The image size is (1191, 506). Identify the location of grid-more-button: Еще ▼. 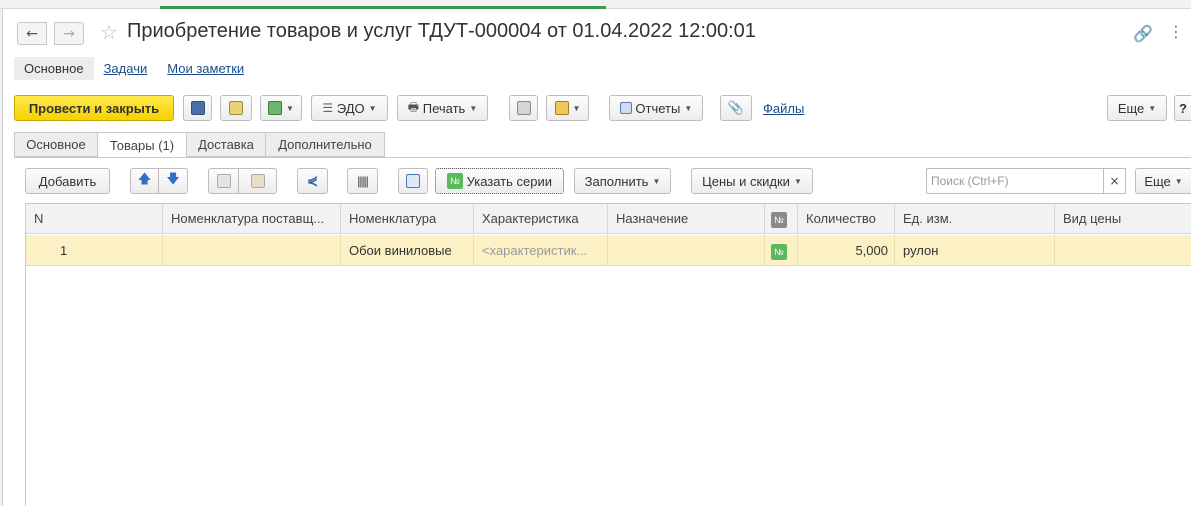
(1163, 181).